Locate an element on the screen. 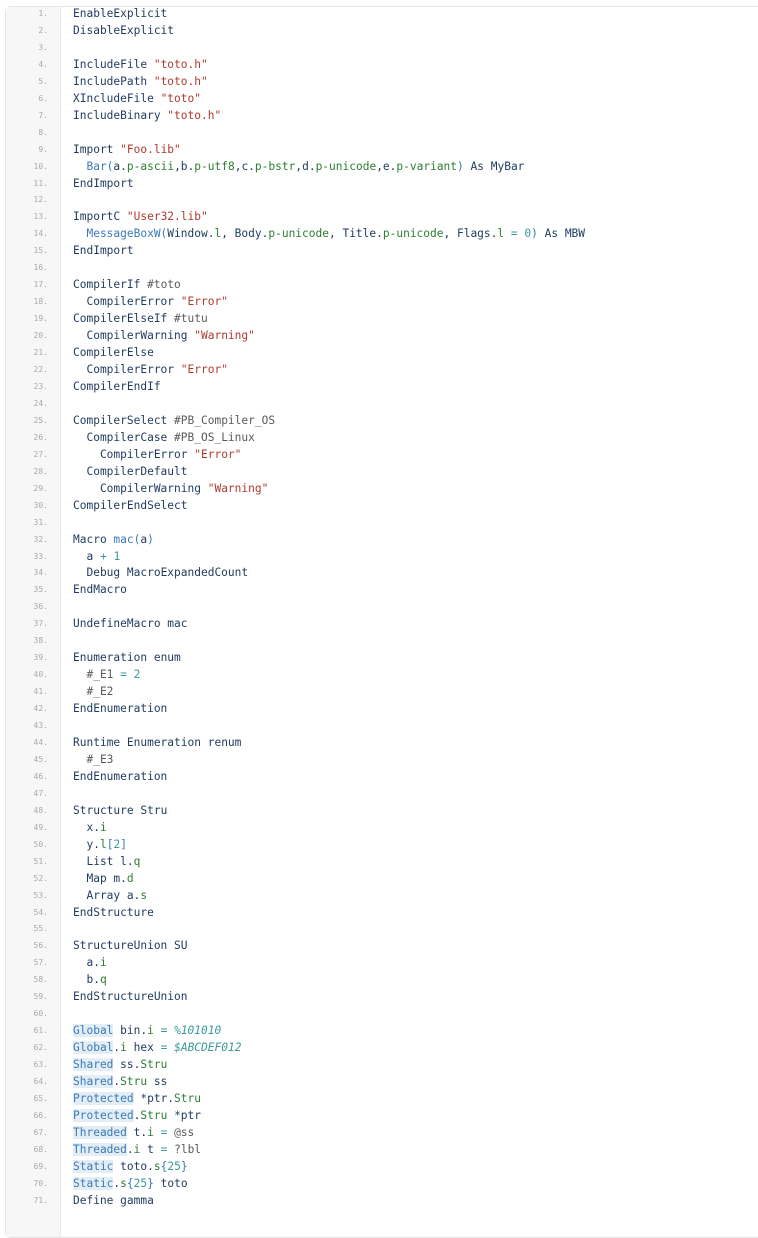  code-token: "Warning" is located at coordinates (224, 336).